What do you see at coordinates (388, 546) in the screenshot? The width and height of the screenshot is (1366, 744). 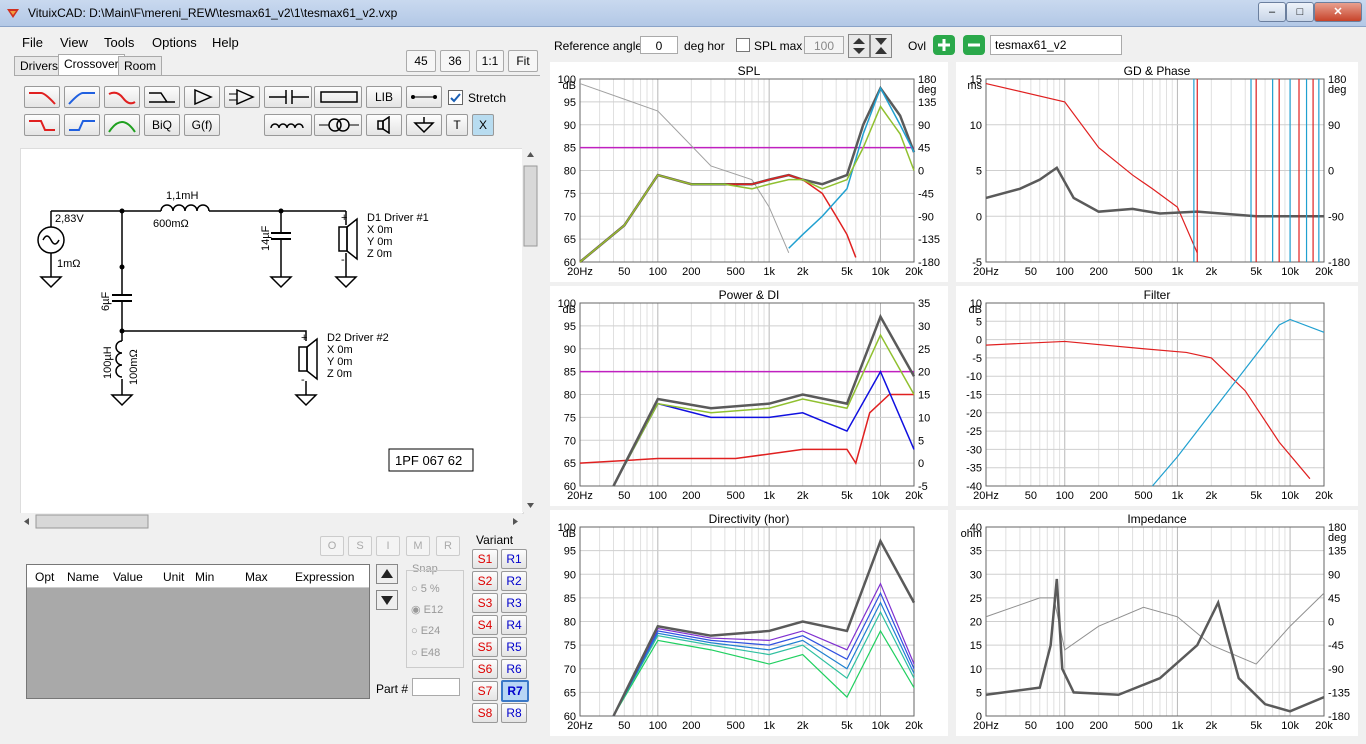 I see `init-button: I` at bounding box center [388, 546].